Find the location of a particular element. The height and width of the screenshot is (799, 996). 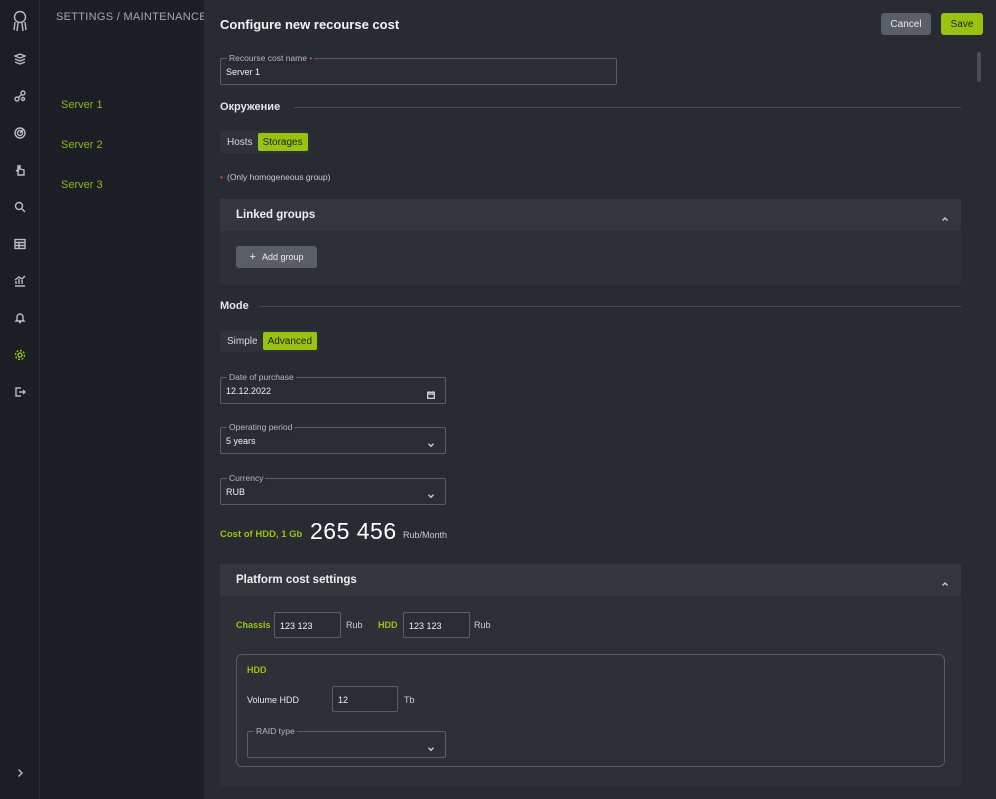

panel-title: Configure new recourse cost is located at coordinates (310, 24).